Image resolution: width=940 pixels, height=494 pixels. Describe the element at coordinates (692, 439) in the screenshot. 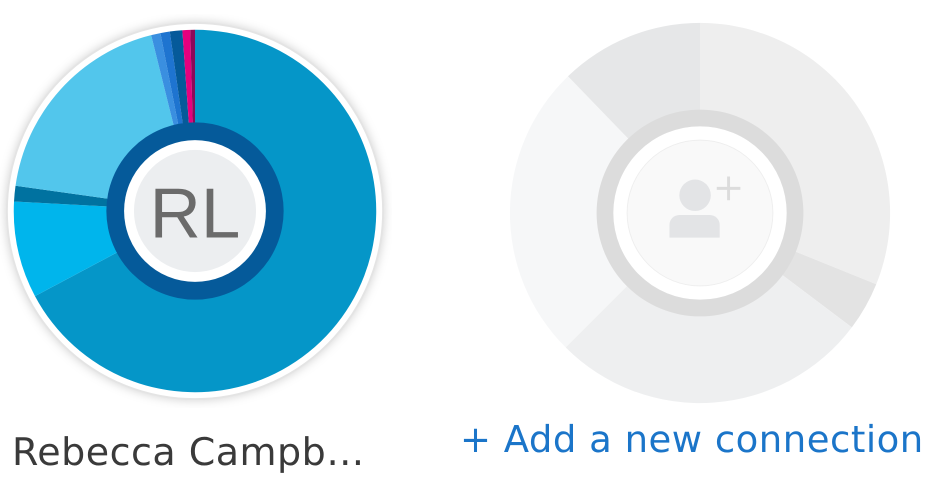

I see `add-connection-link: + Add a new connection` at that location.